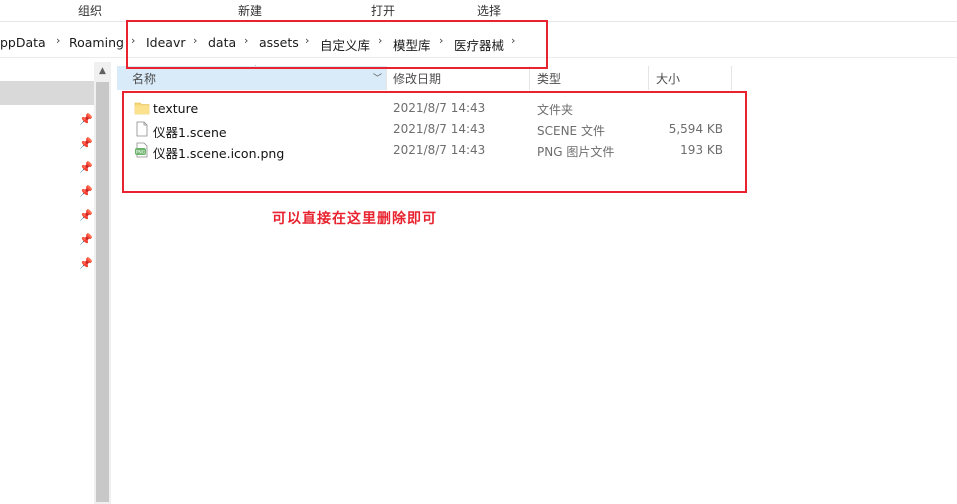 The image size is (957, 504). I want to click on column-header-size: 大小, so click(691, 78).